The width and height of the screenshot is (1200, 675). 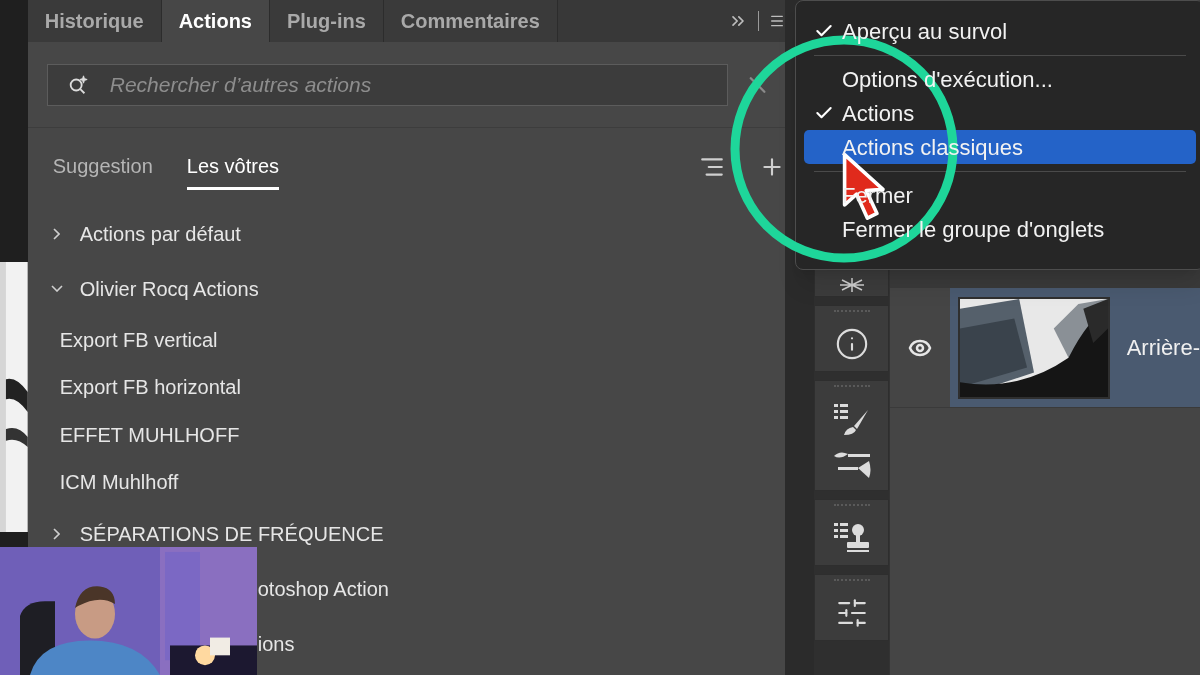 I want to click on panel-tab: Actions, so click(x=215, y=21).